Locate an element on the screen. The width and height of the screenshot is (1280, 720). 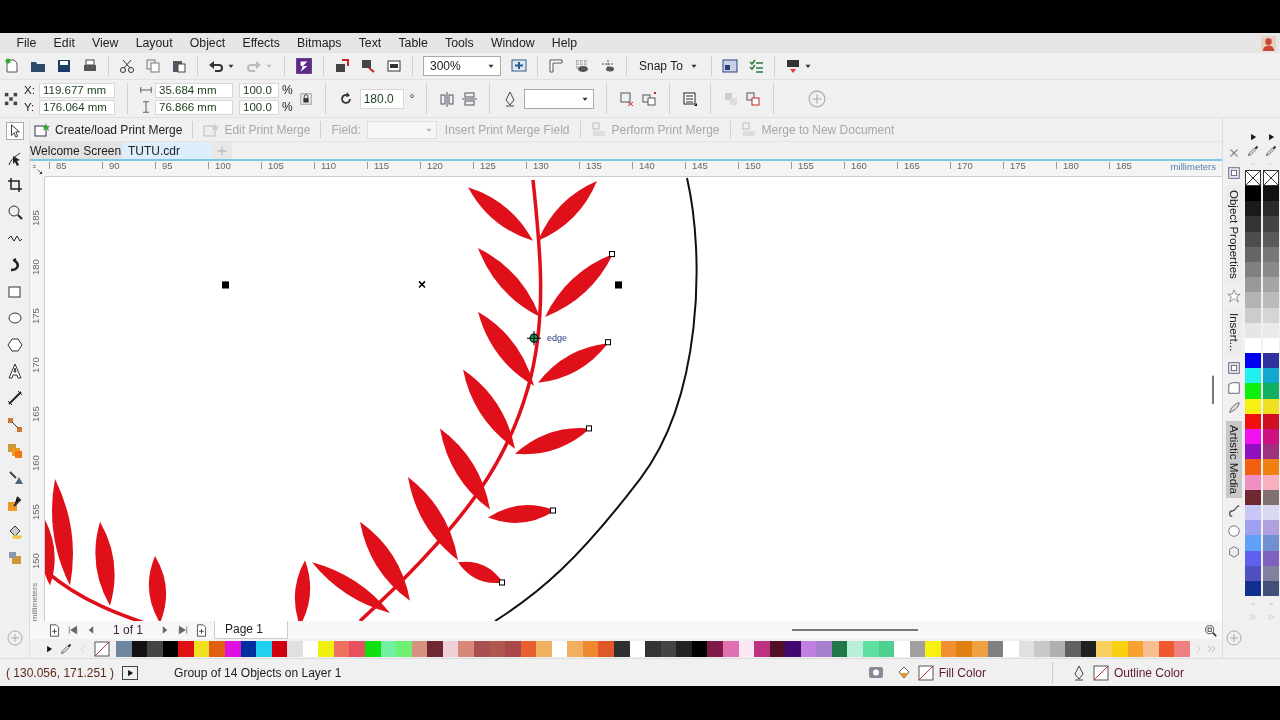
ruler-label: 140 is located at coordinates (658, 165).